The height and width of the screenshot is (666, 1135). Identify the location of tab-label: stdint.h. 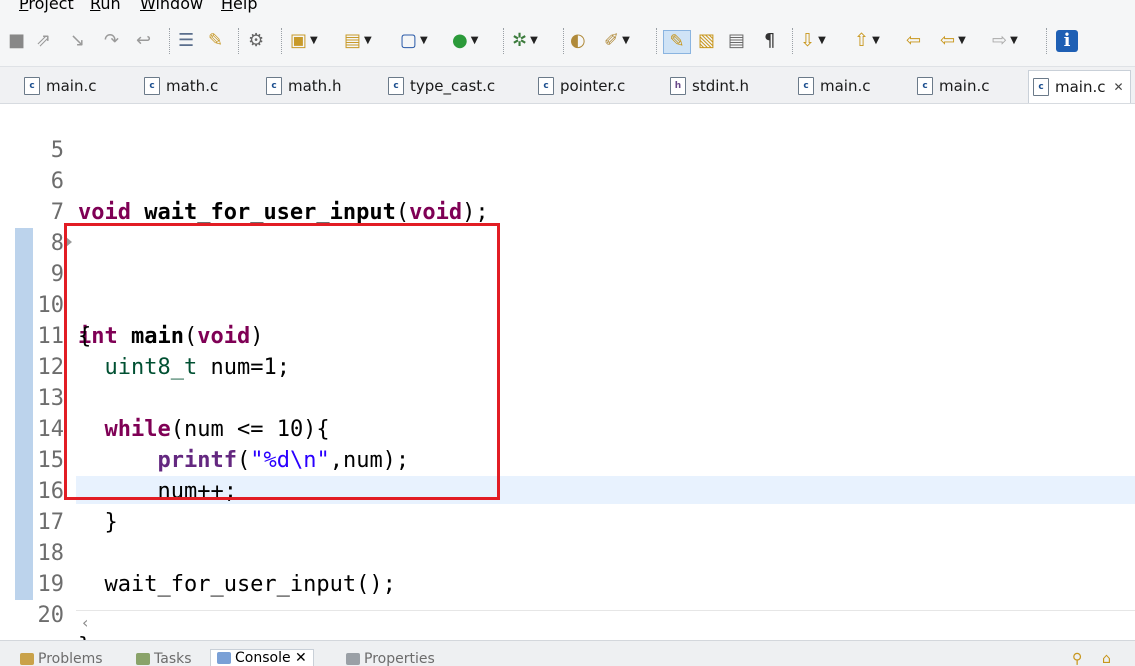
(721, 86).